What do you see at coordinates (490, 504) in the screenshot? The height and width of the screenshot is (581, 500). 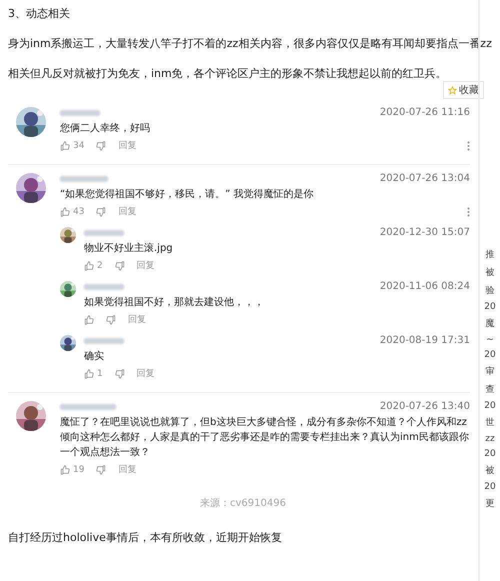 I see `sidebar-text: 更` at bounding box center [490, 504].